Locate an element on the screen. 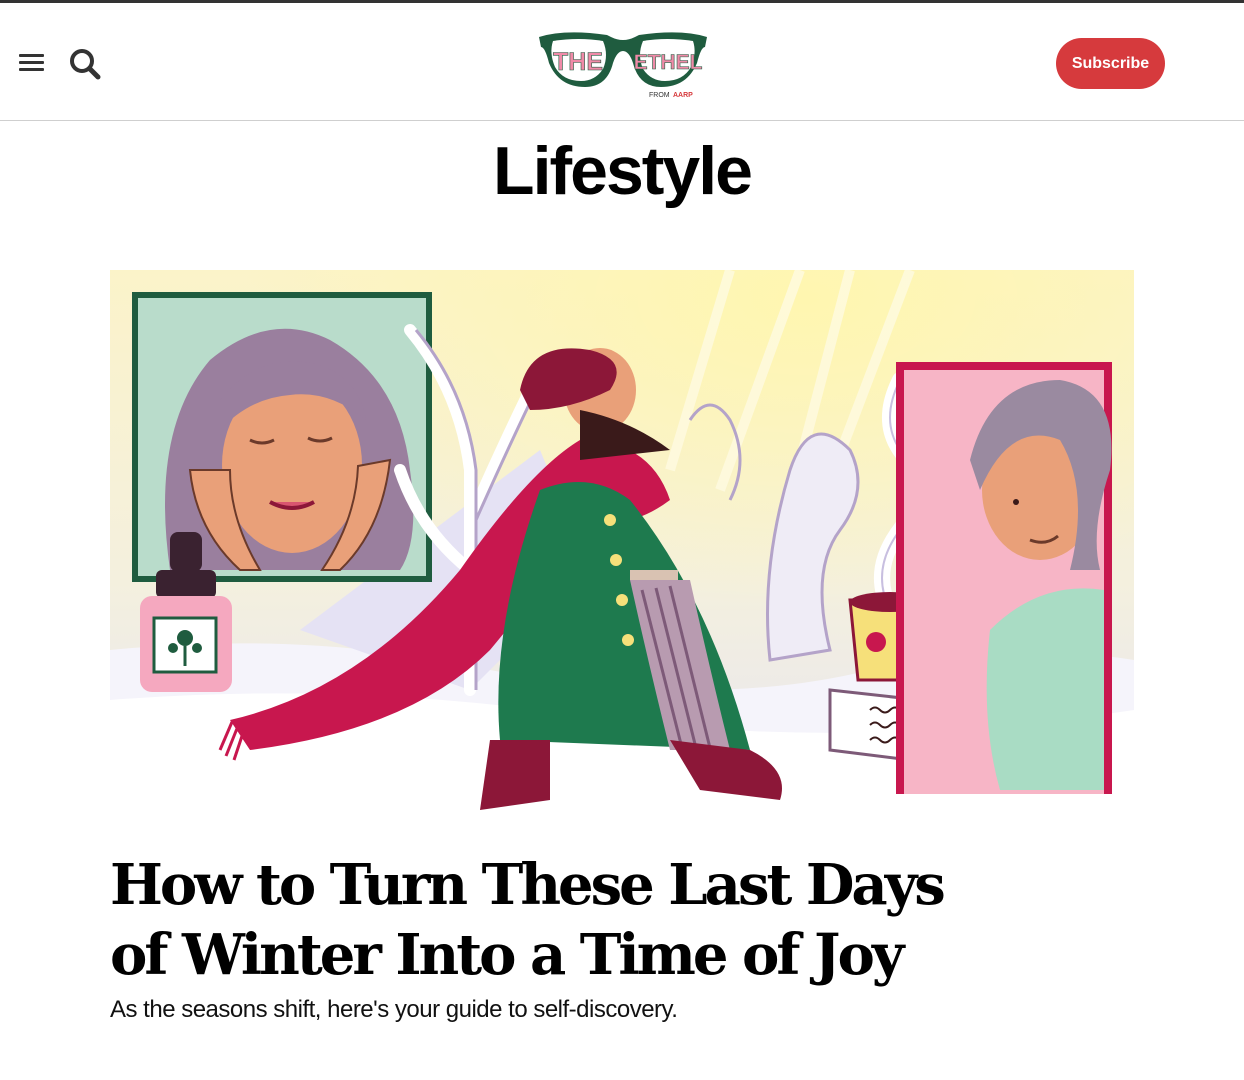 The height and width of the screenshot is (1080, 1244). page-title: Lifestyle is located at coordinates (623, 171).